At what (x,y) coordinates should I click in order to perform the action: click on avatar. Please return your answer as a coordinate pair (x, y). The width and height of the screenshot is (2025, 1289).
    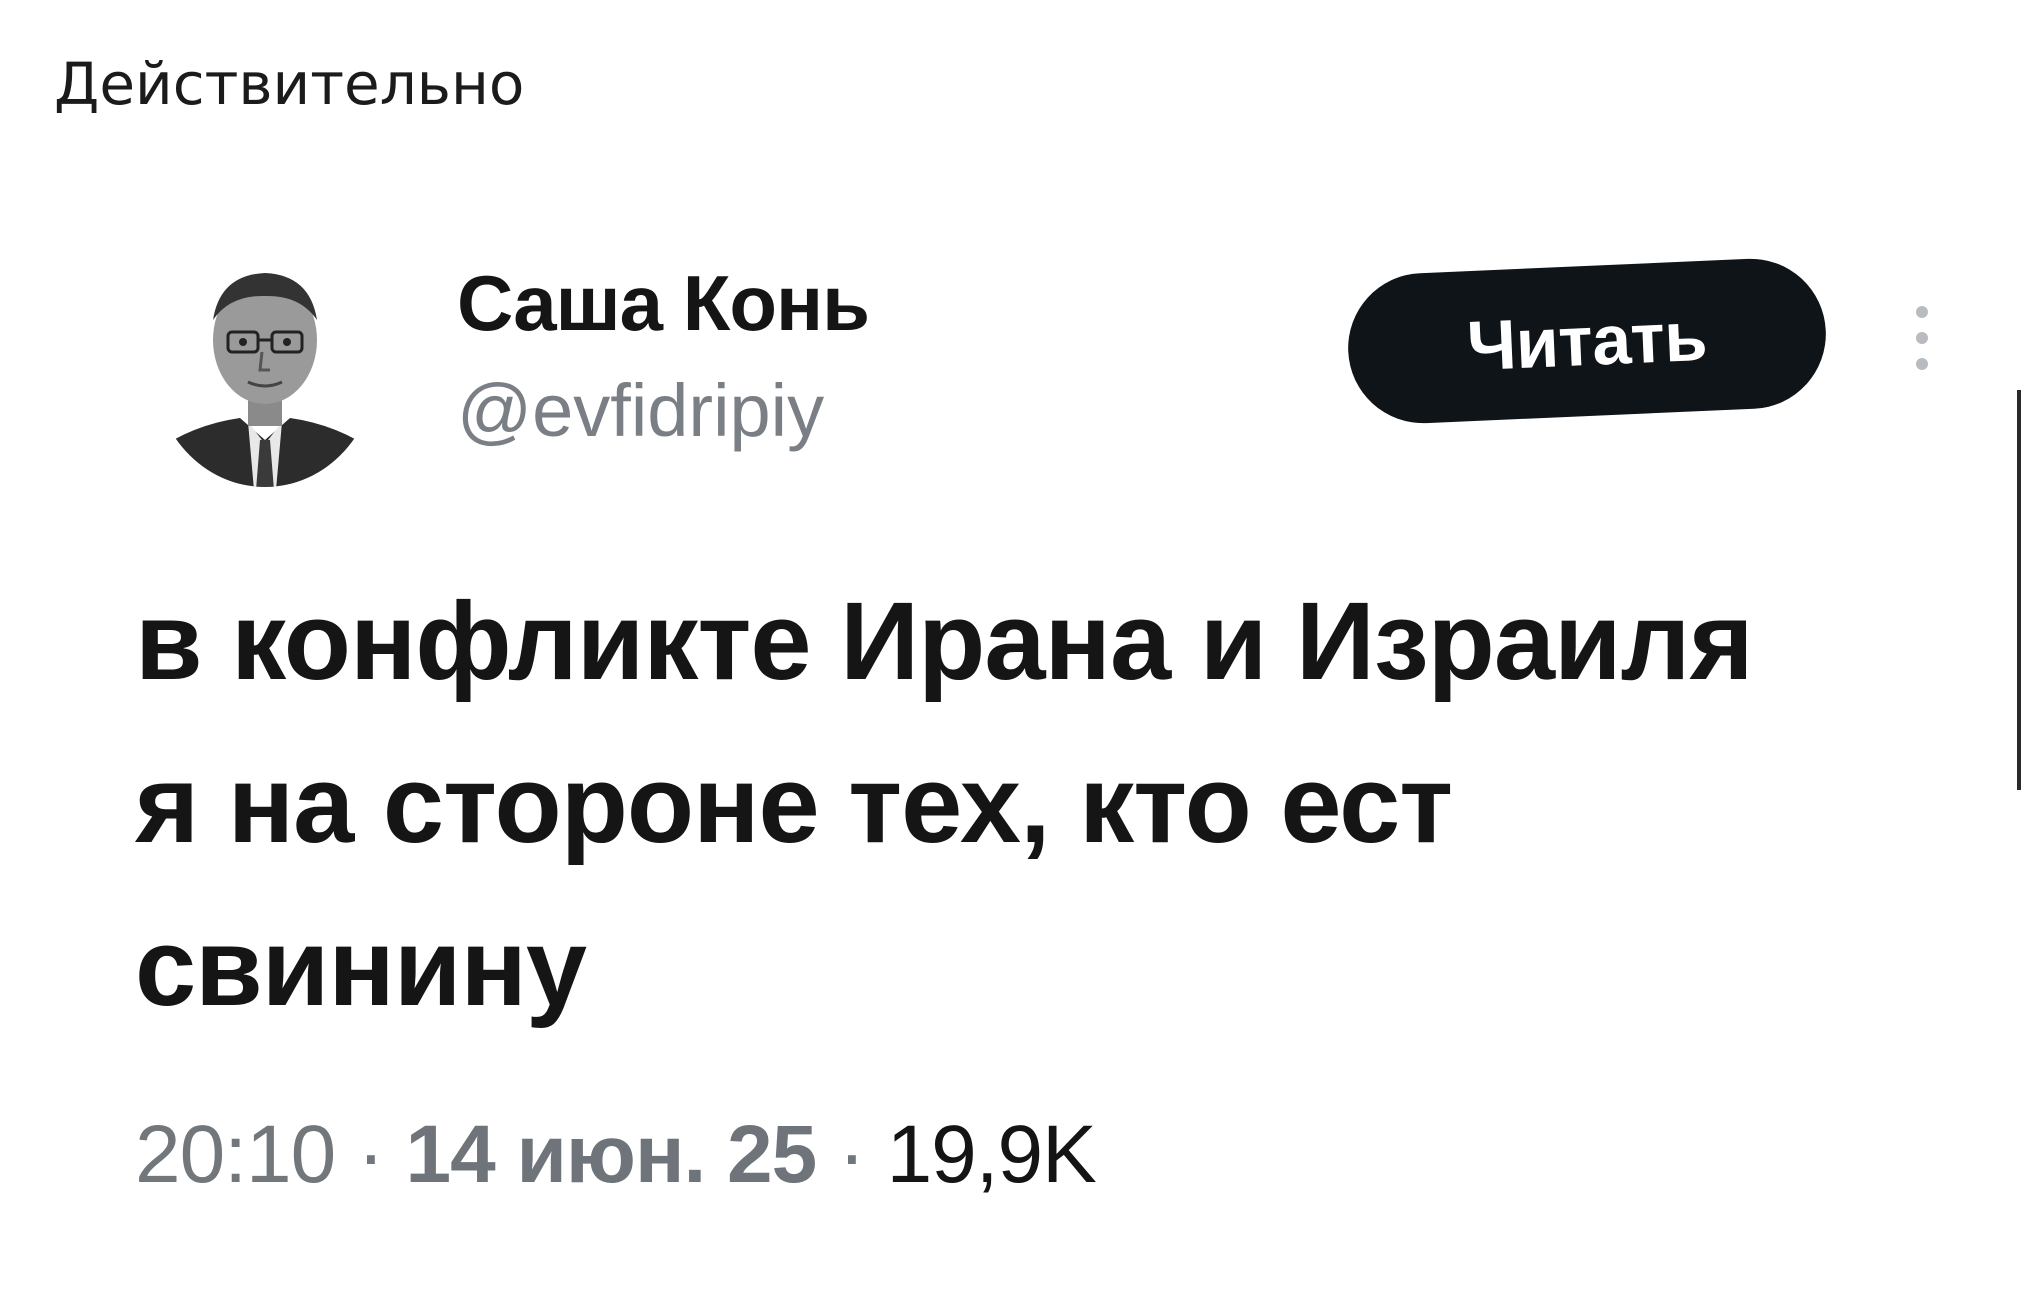
    Looking at the image, I should click on (265, 365).